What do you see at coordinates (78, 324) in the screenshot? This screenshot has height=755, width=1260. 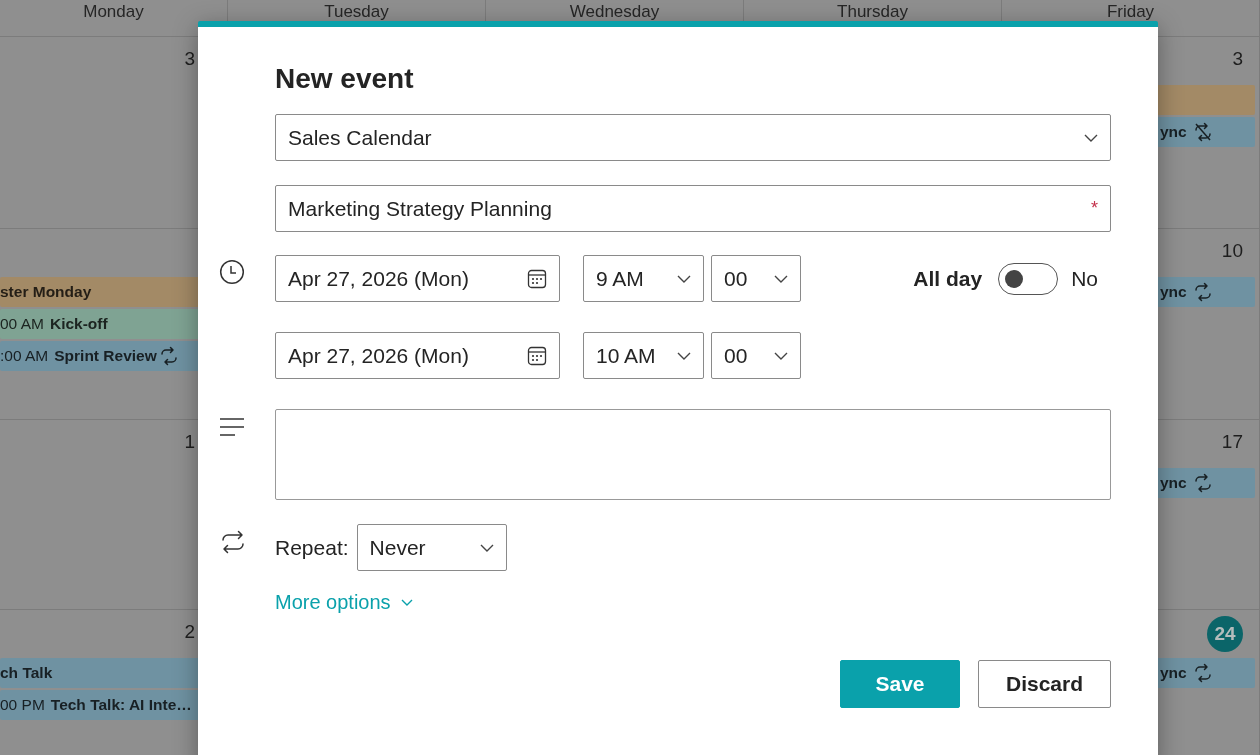 I see `event-title: Kick-off` at bounding box center [78, 324].